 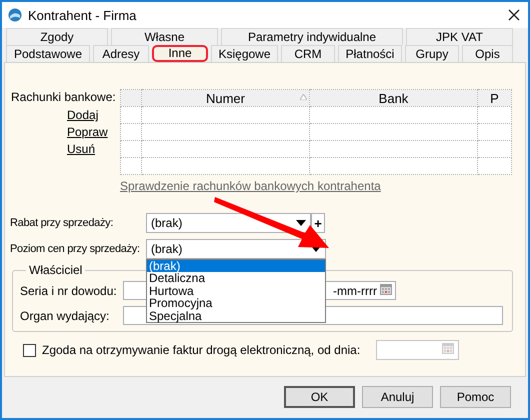 What do you see at coordinates (65, 315) in the screenshot?
I see `field-label: Organ wydający:` at bounding box center [65, 315].